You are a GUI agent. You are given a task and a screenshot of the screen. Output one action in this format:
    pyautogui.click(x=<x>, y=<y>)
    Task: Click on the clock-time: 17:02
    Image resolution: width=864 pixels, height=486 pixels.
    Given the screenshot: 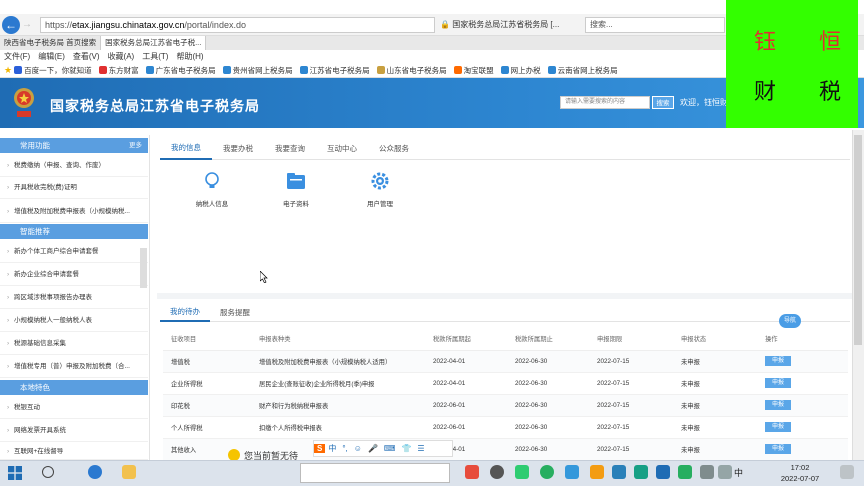 What is the action you would take?
    pyautogui.click(x=800, y=467)
    